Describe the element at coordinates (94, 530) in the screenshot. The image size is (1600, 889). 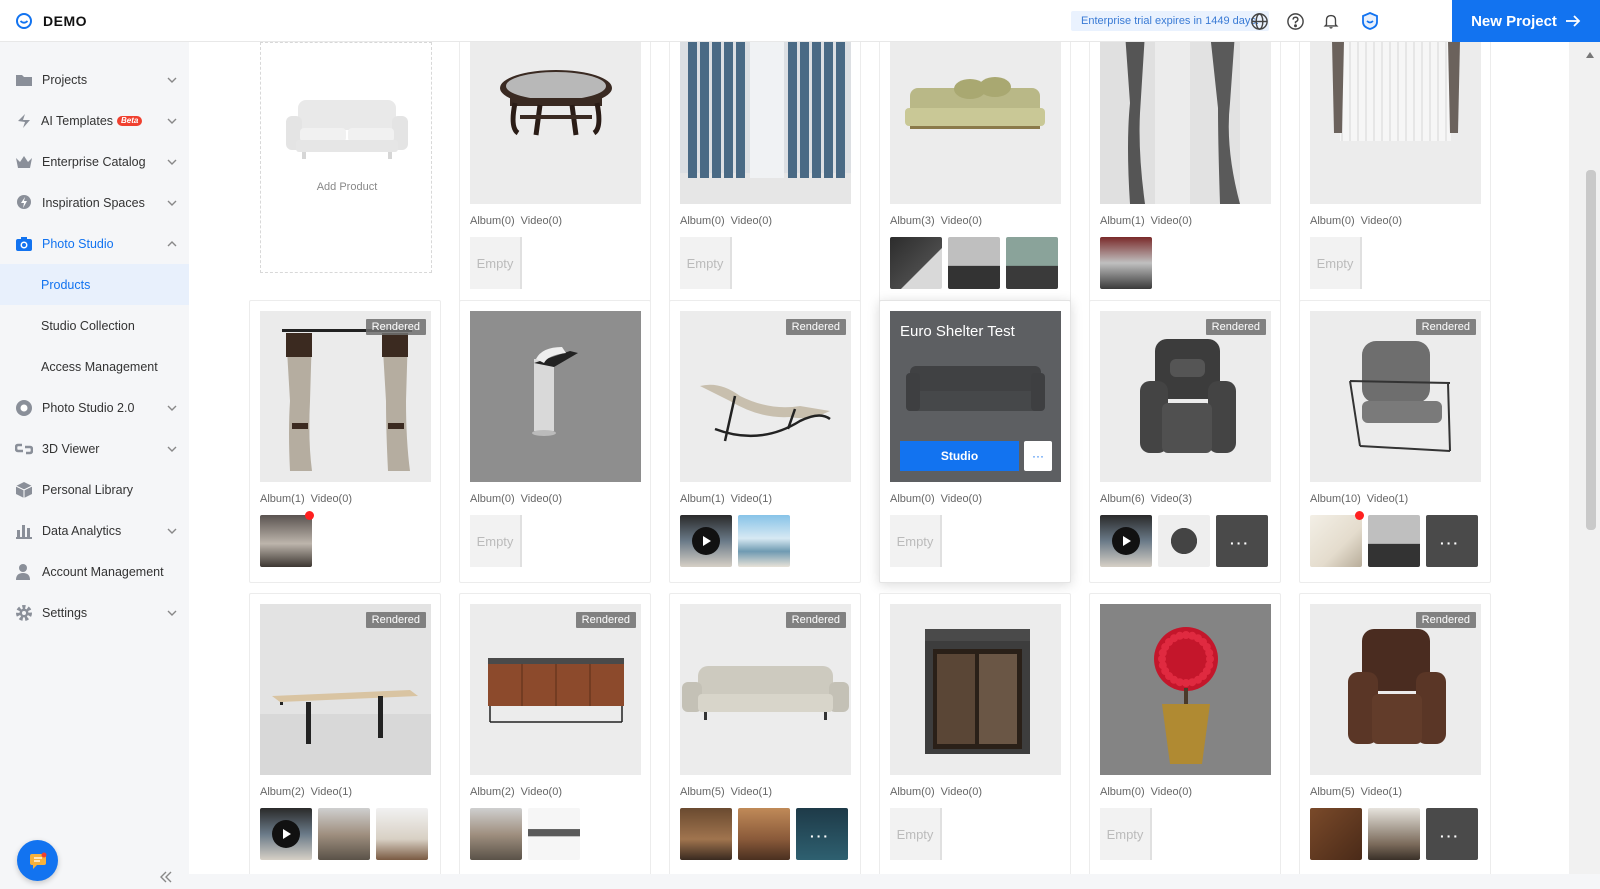
I see `sidebar-item-data-analytics: Data Analytics` at that location.